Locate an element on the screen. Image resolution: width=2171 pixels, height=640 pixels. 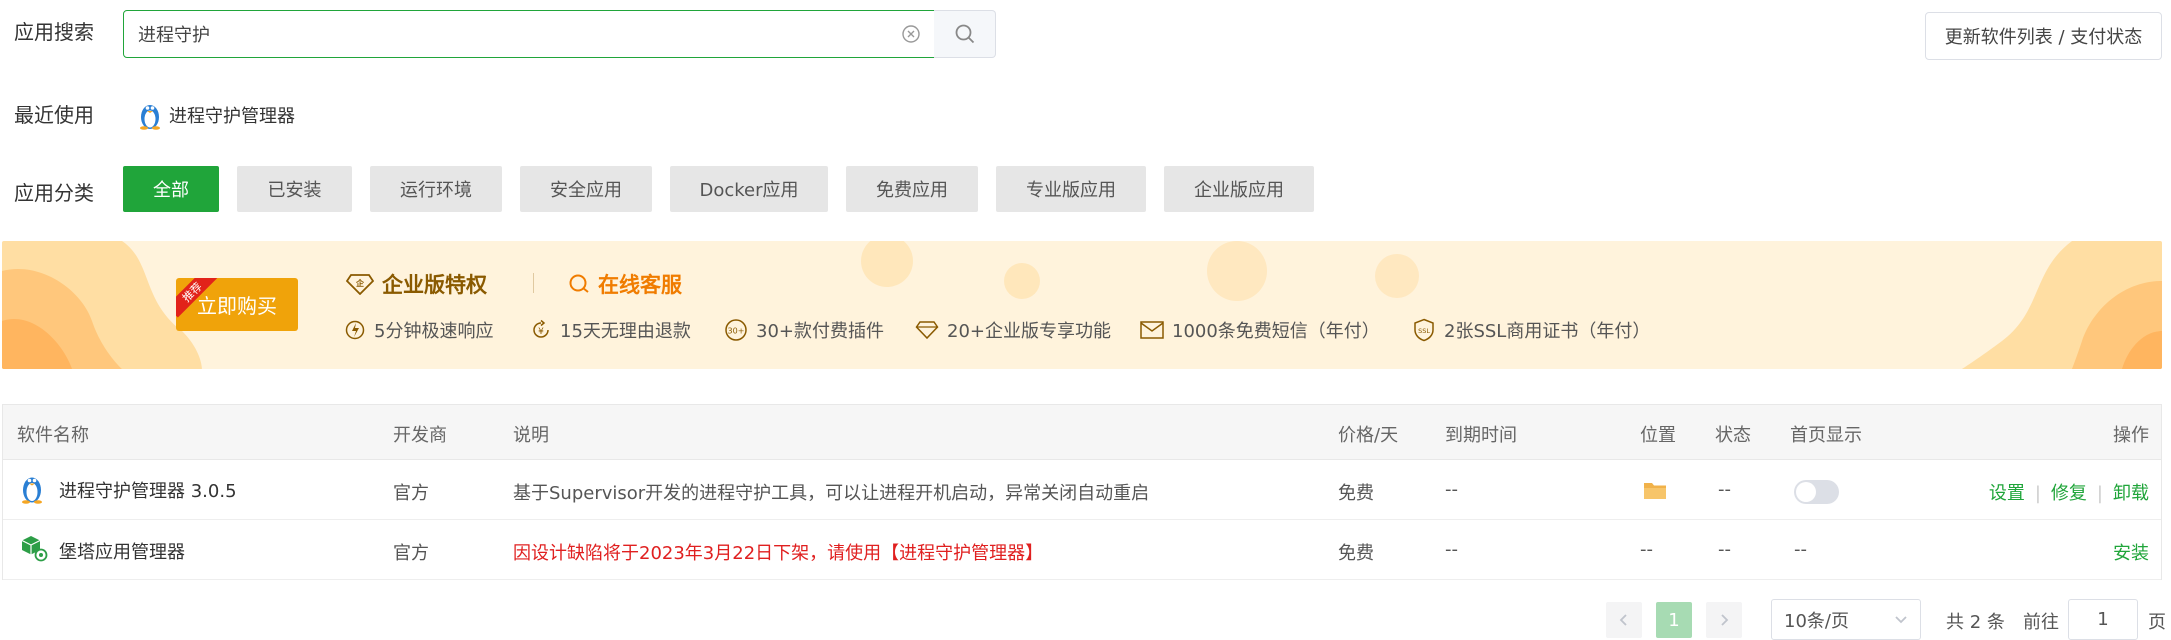
buy-now-button: 推荐 立即购买 is located at coordinates (237, 304).